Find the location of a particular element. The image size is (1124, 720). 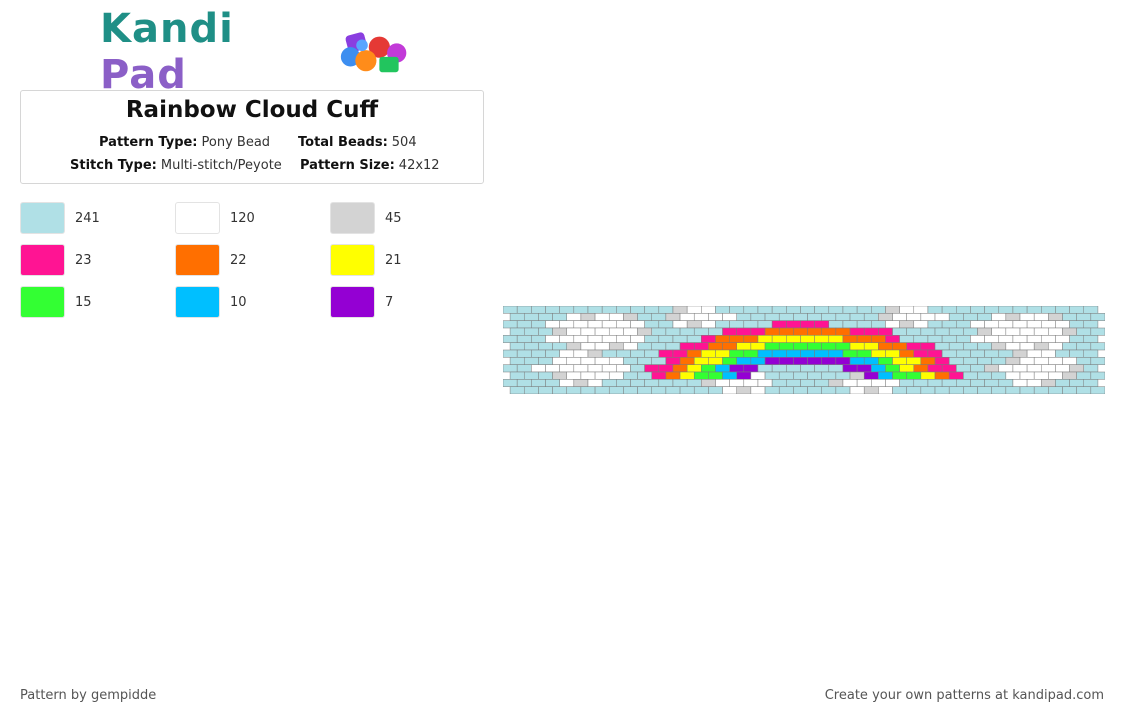

create-patterns-link: Create your own patterns at kandipad.com is located at coordinates (964, 695).